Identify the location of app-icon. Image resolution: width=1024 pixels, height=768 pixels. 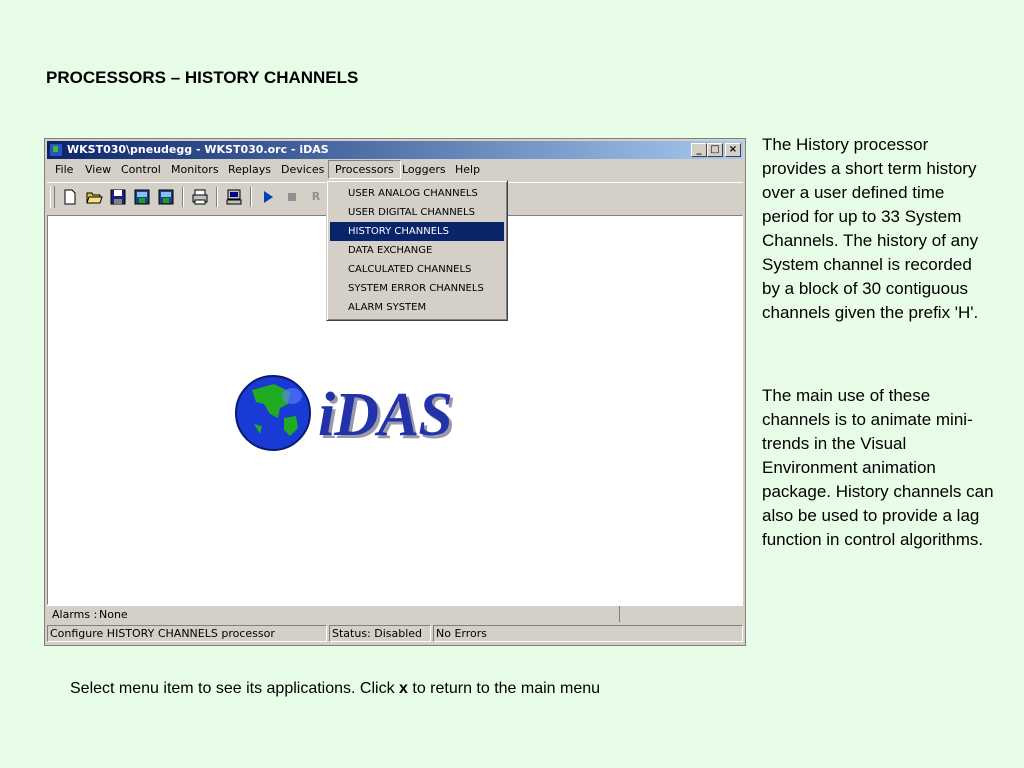
(56, 150).